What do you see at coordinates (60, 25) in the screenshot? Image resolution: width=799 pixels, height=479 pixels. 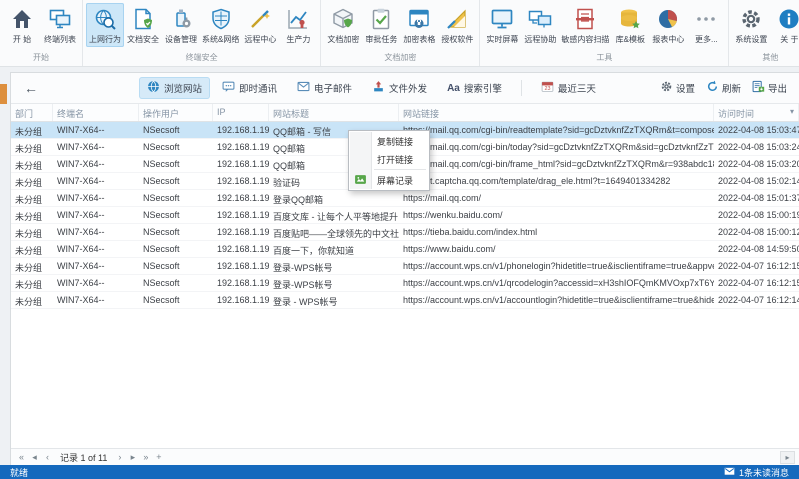 I see `terminal-list-button: 终端列表` at bounding box center [60, 25].